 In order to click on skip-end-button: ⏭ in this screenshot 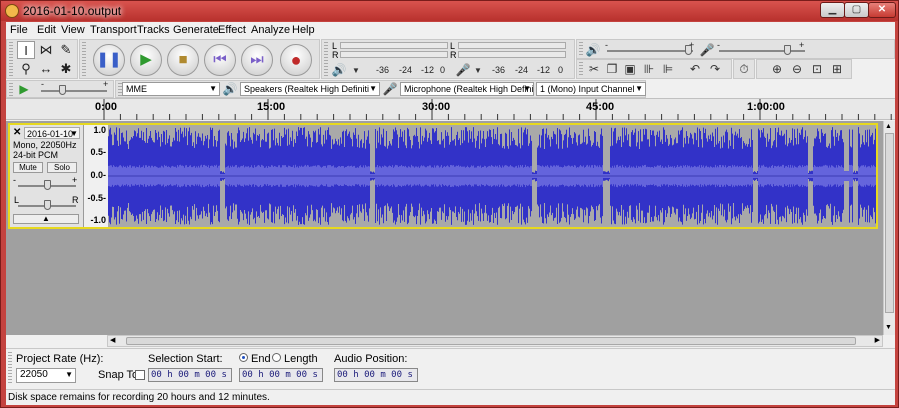, I will do `click(257, 60)`.